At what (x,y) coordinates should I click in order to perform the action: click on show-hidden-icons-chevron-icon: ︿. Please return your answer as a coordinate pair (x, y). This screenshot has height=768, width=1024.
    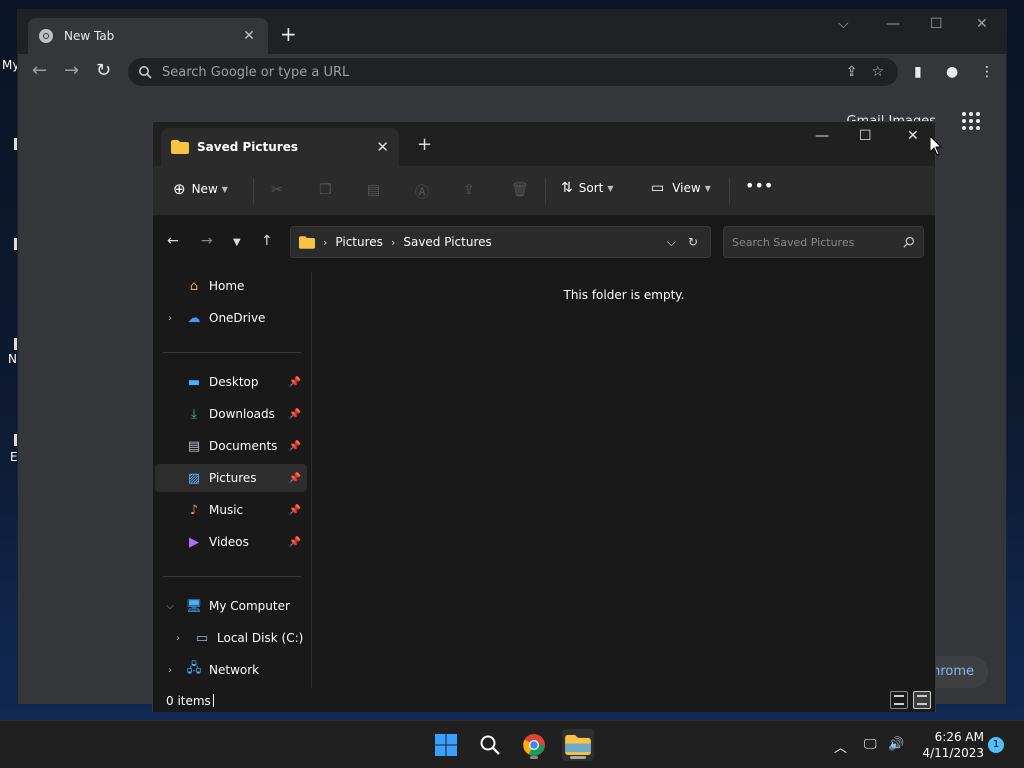
    Looking at the image, I should click on (840, 746).